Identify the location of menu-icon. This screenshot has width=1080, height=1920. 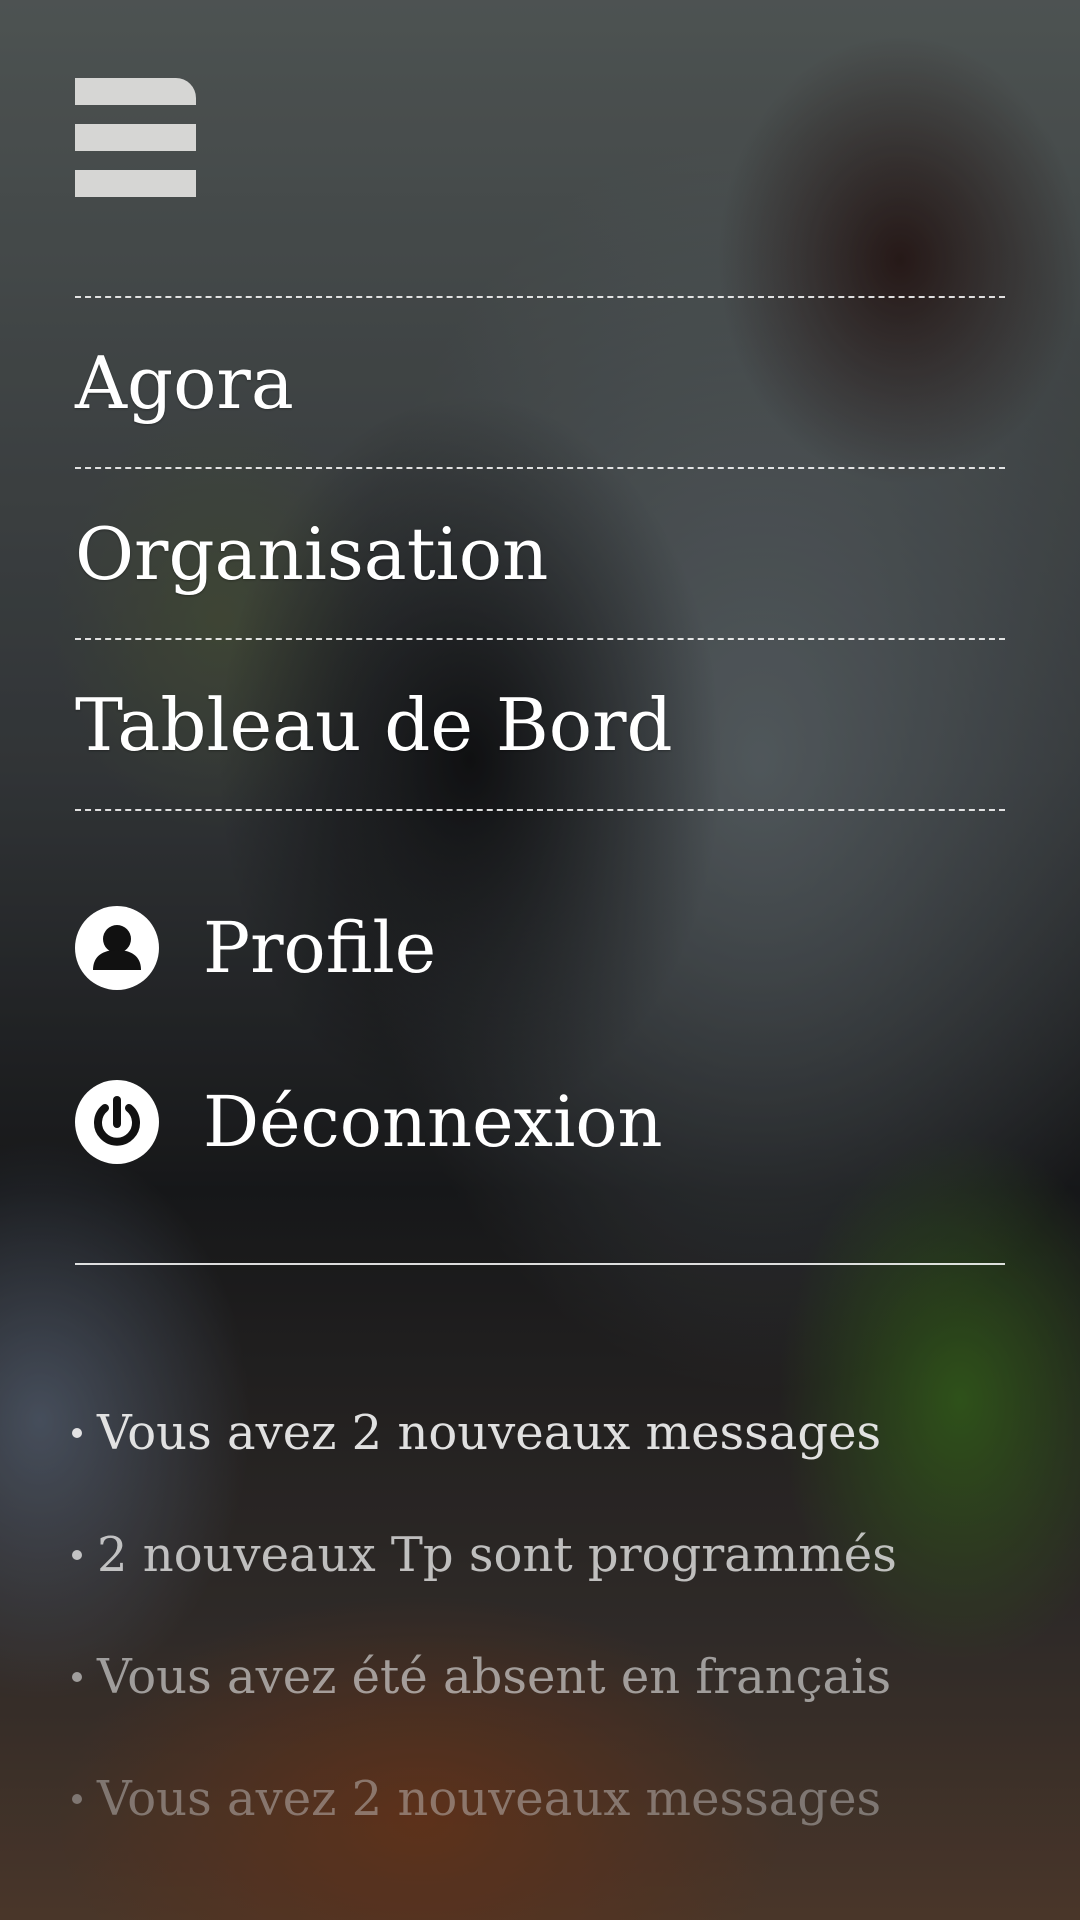
(135, 137).